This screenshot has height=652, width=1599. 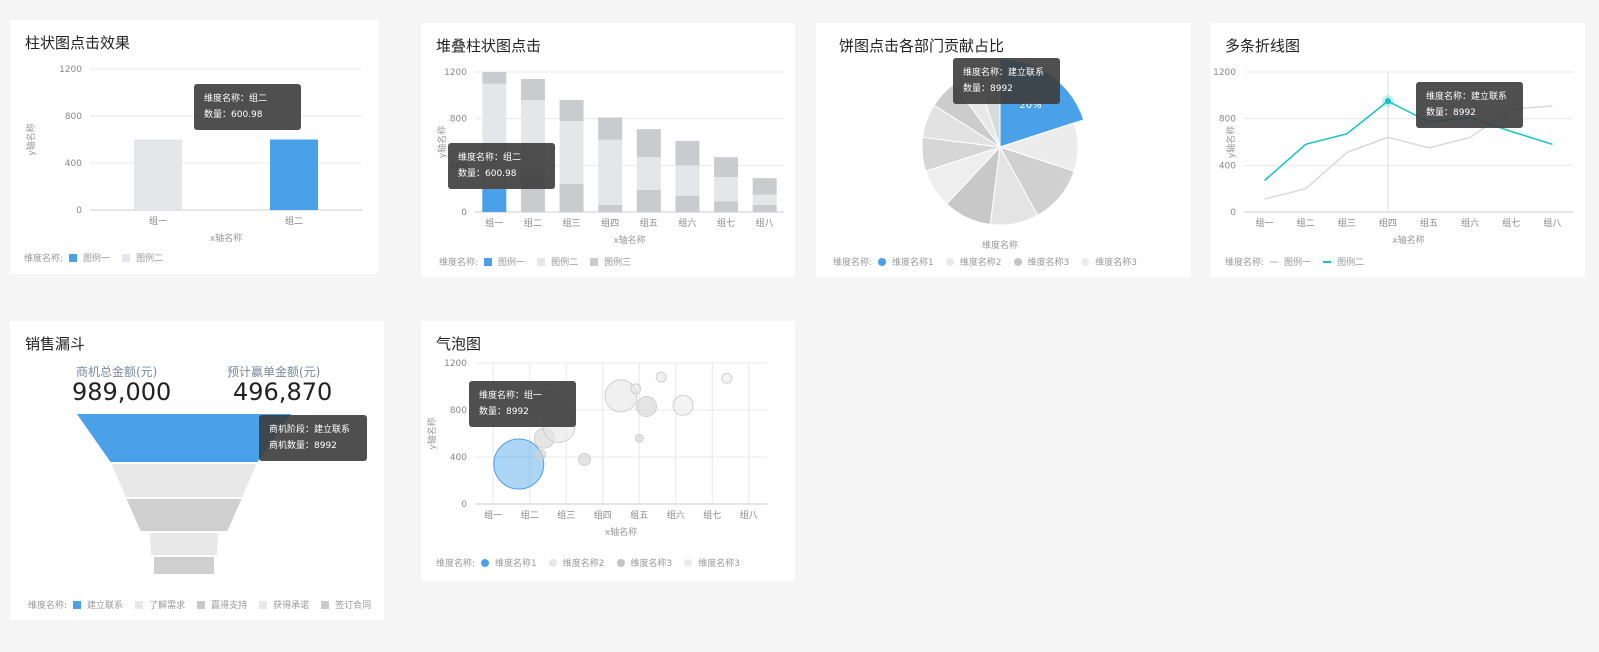 I want to click on chart-tooltip: 商机阶段：建立联系 商机数量：8992, so click(x=313, y=438).